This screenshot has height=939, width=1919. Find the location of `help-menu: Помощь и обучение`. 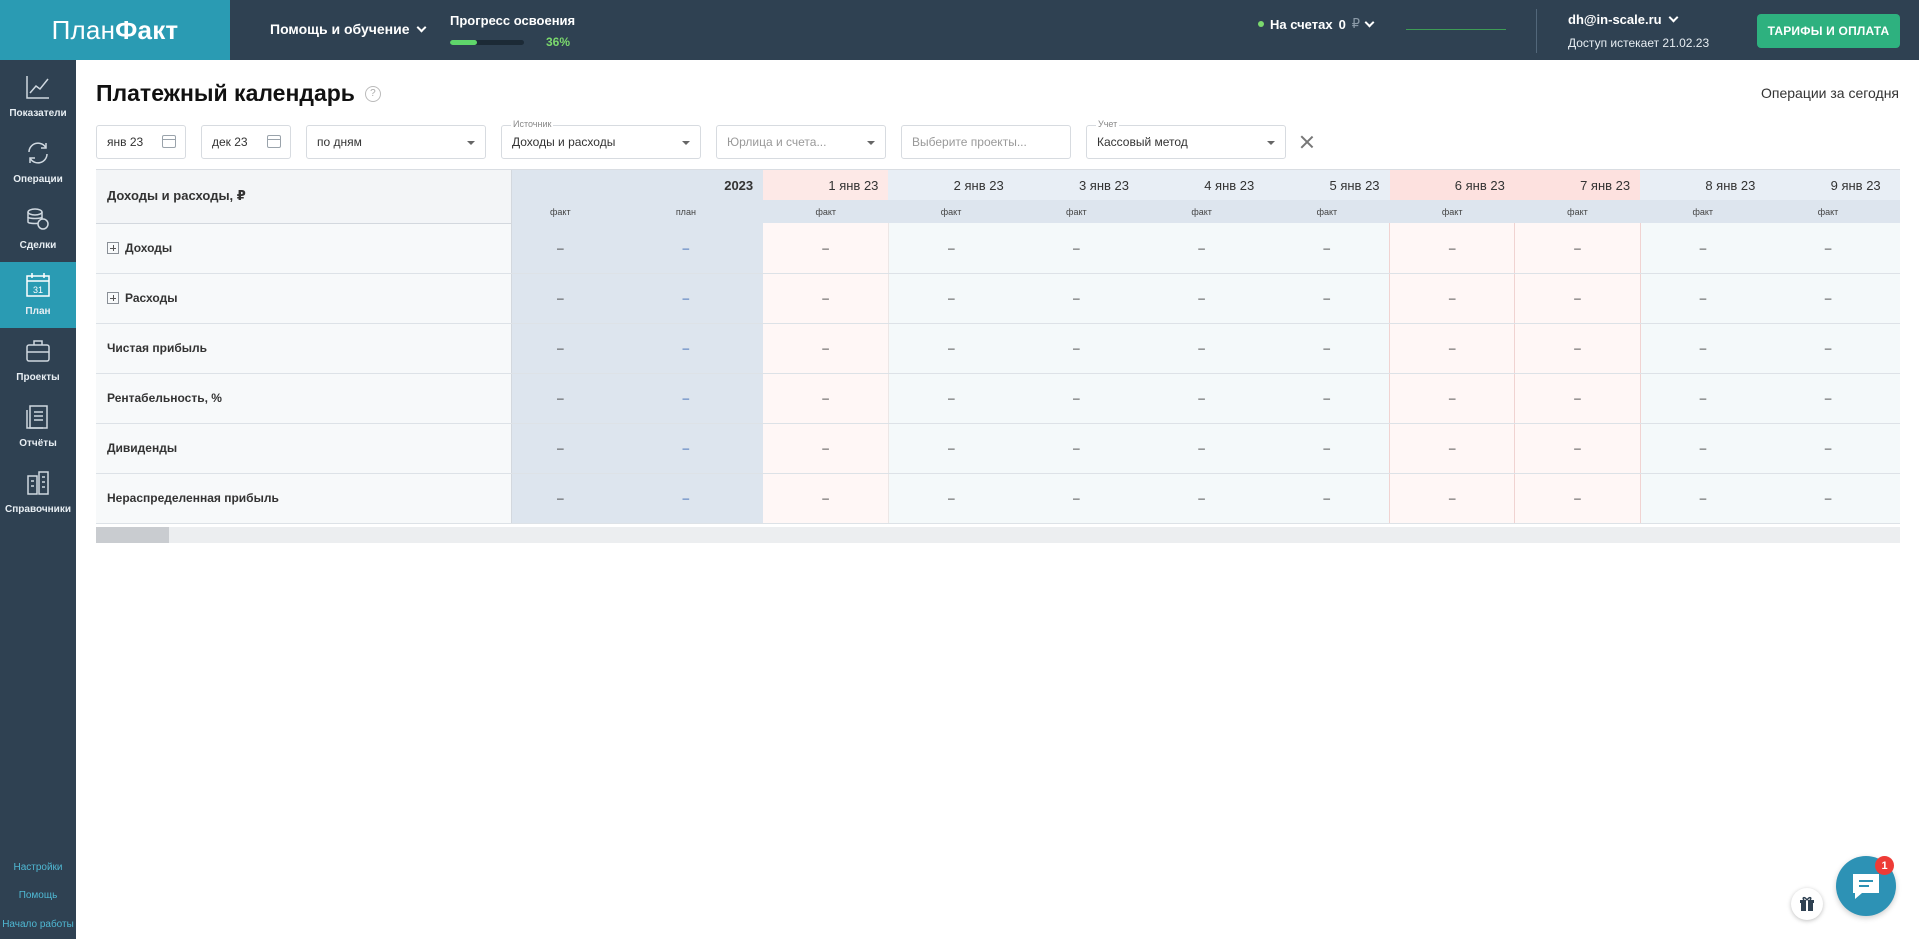

help-menu: Помощь и обучение is located at coordinates (348, 29).